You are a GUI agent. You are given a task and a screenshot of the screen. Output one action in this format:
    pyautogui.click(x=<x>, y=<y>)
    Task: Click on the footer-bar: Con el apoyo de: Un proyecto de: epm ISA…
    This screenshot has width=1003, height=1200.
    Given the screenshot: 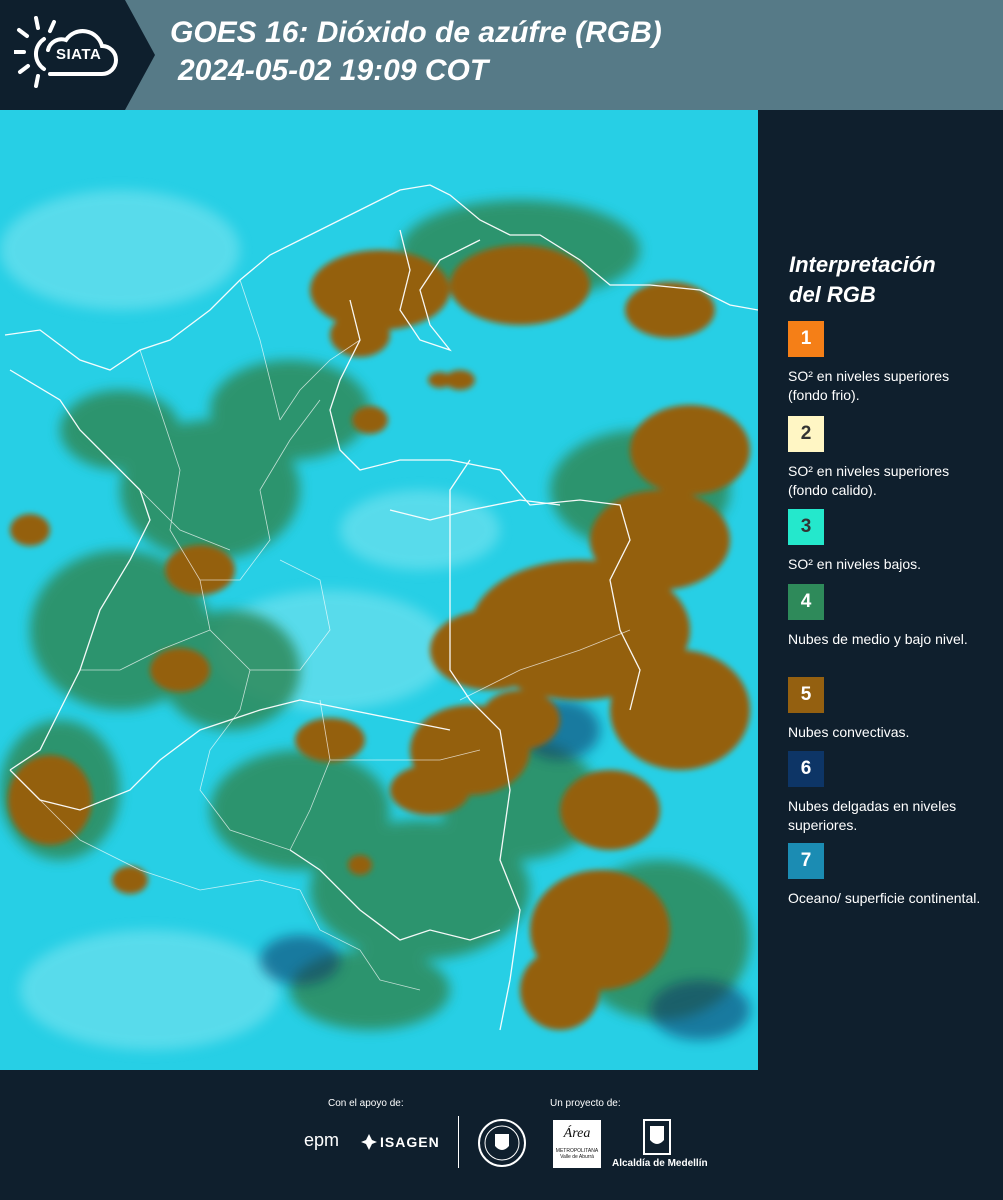 What is the action you would take?
    pyautogui.click(x=501, y=1135)
    